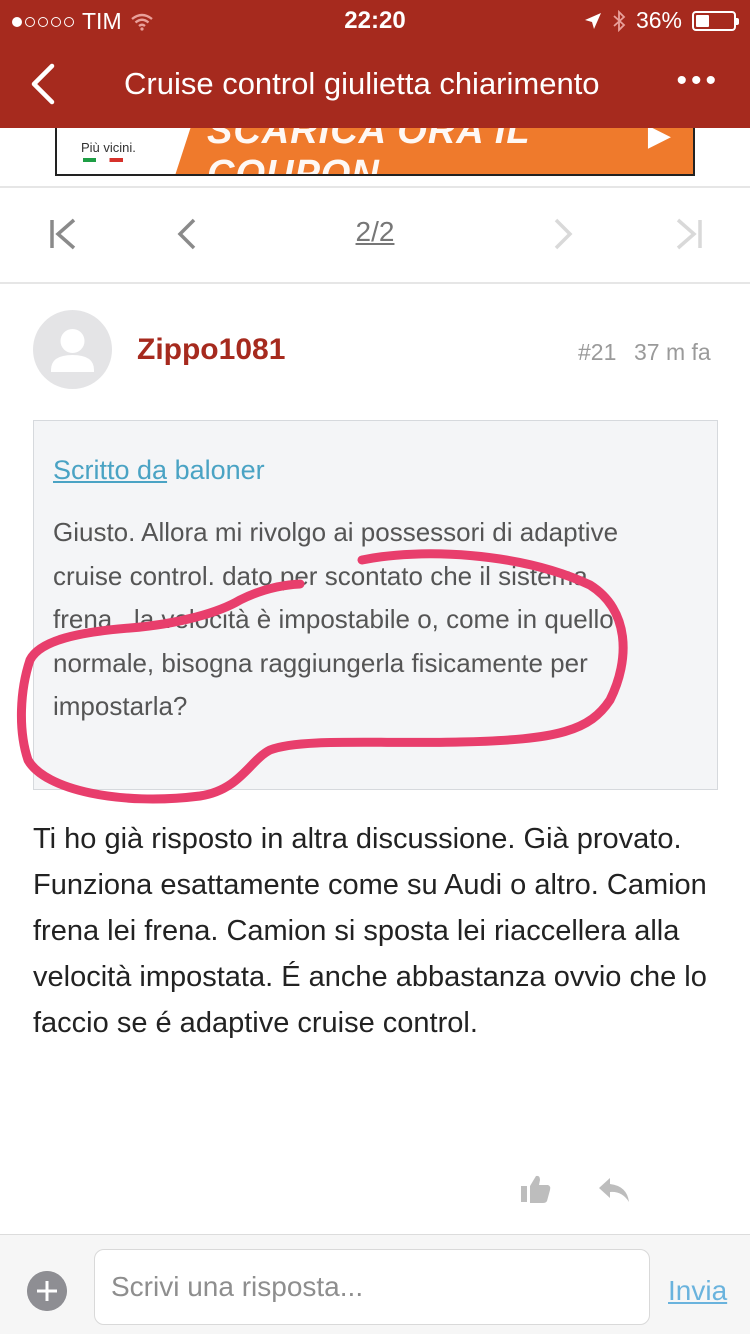 The image size is (750, 1334). Describe the element at coordinates (562, 234) in the screenshot. I see `next-page-icon` at that location.